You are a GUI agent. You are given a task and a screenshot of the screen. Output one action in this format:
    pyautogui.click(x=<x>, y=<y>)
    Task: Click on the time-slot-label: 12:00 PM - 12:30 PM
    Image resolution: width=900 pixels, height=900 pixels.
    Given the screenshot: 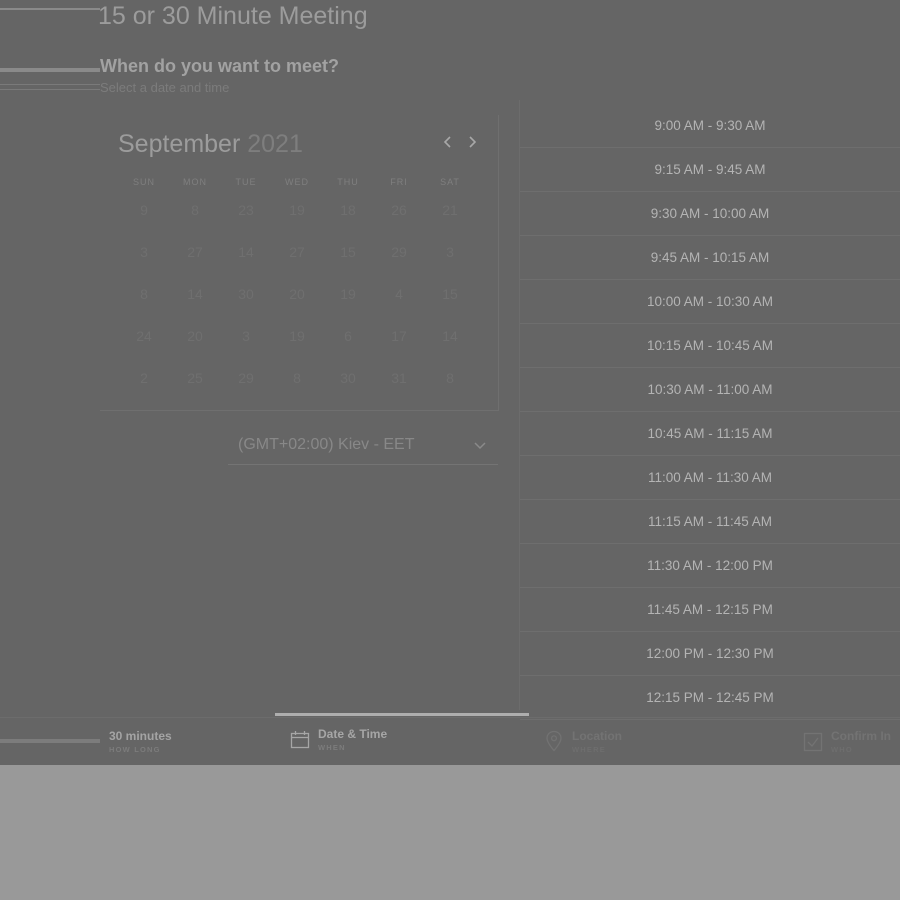 What is the action you would take?
    pyautogui.click(x=710, y=653)
    